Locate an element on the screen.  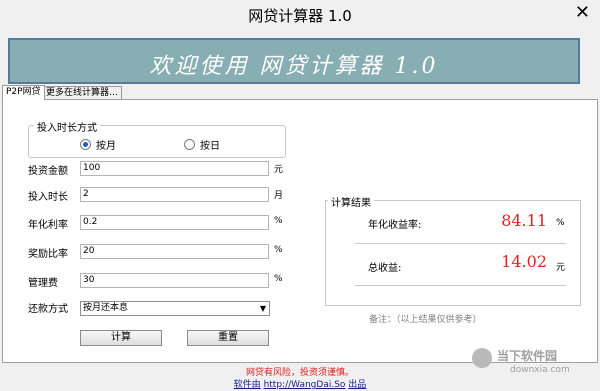
amount-unit: 元 is located at coordinates (279, 170).